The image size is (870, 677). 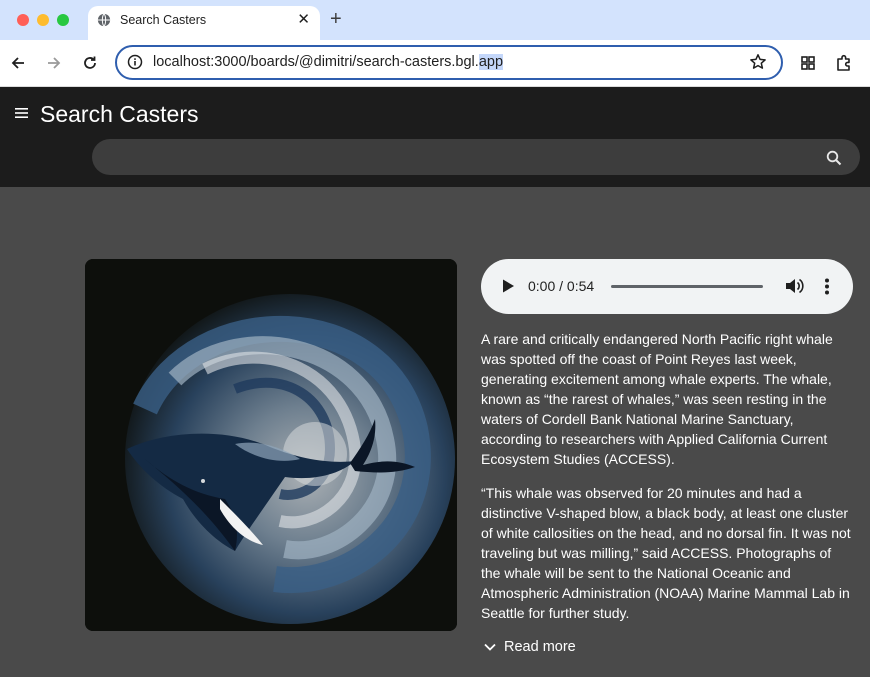 I want to click on reload-icon, so click(x=90, y=63).